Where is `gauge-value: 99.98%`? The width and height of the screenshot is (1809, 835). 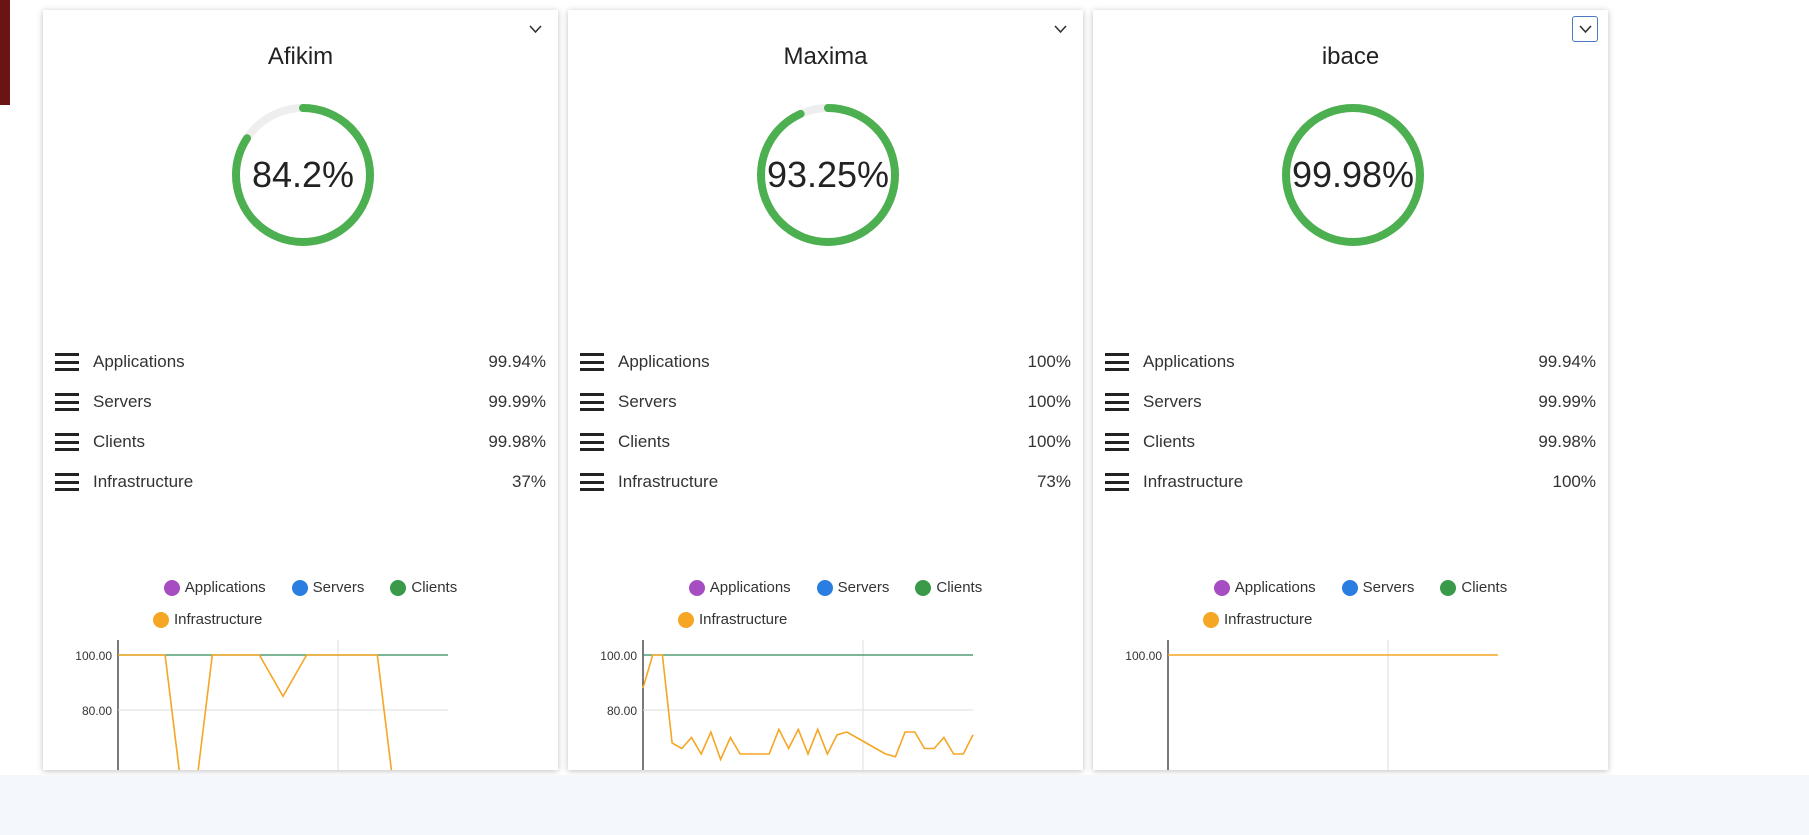 gauge-value: 99.98% is located at coordinates (1353, 174).